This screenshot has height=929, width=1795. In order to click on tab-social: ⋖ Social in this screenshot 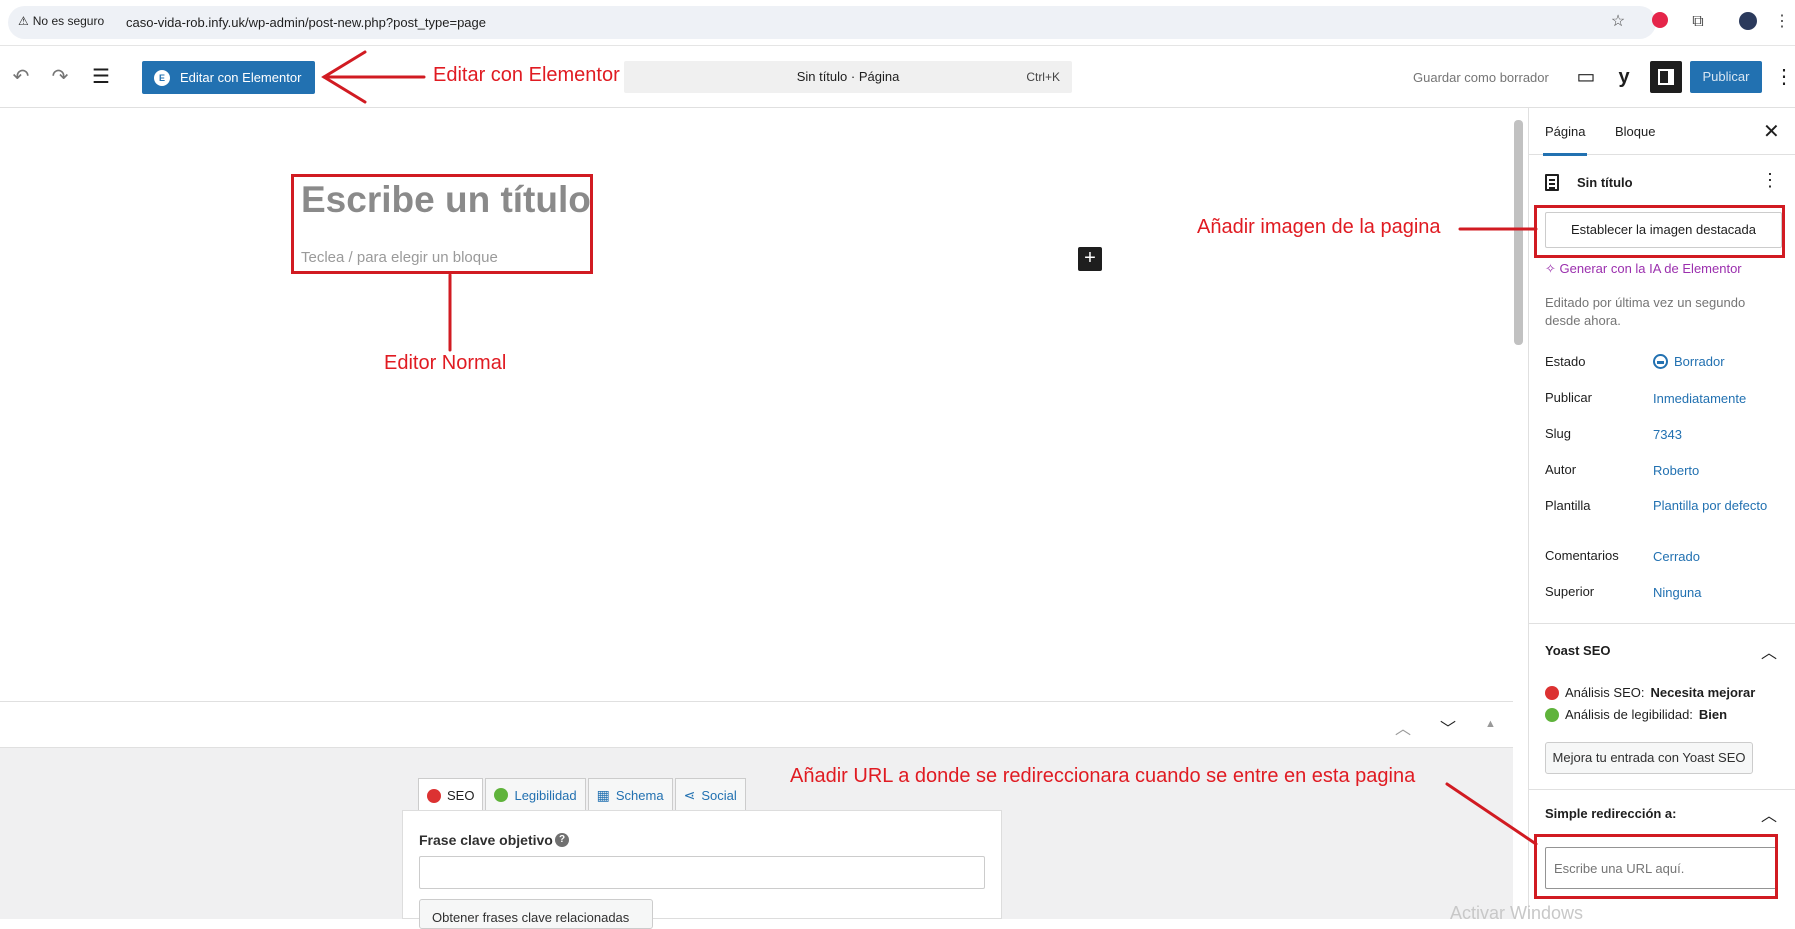, I will do `click(710, 794)`.